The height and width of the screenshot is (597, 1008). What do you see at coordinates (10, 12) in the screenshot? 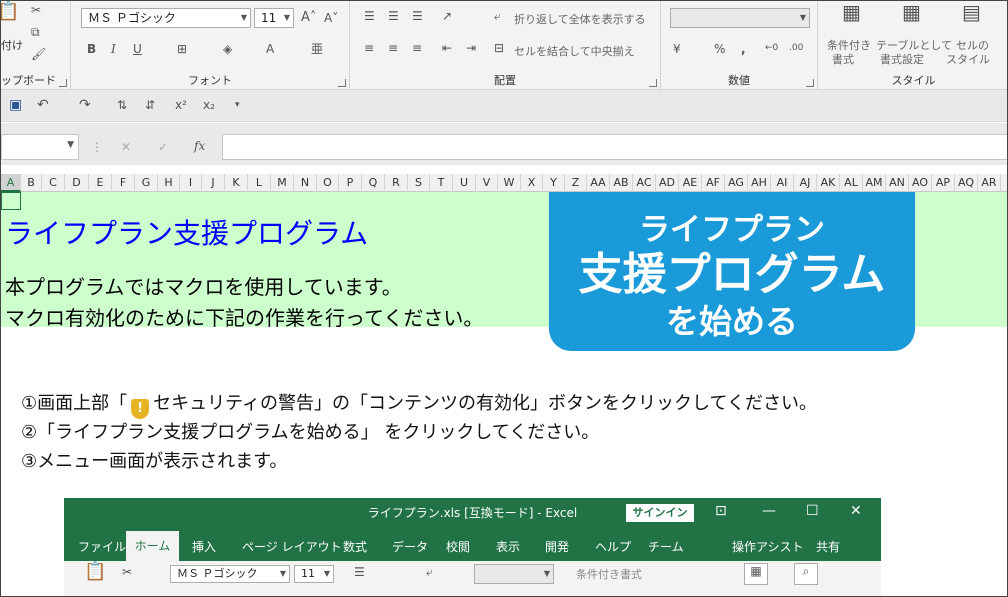
I see `paste-icon: 📋` at bounding box center [10, 12].